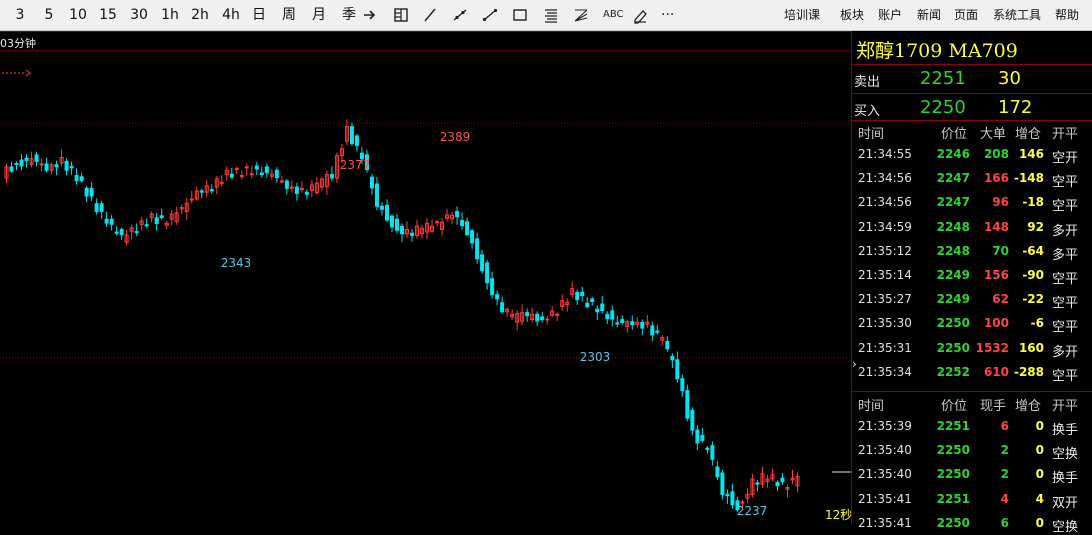 The image size is (1092, 535). I want to click on trade-time: 21:35:27, so click(885, 299).